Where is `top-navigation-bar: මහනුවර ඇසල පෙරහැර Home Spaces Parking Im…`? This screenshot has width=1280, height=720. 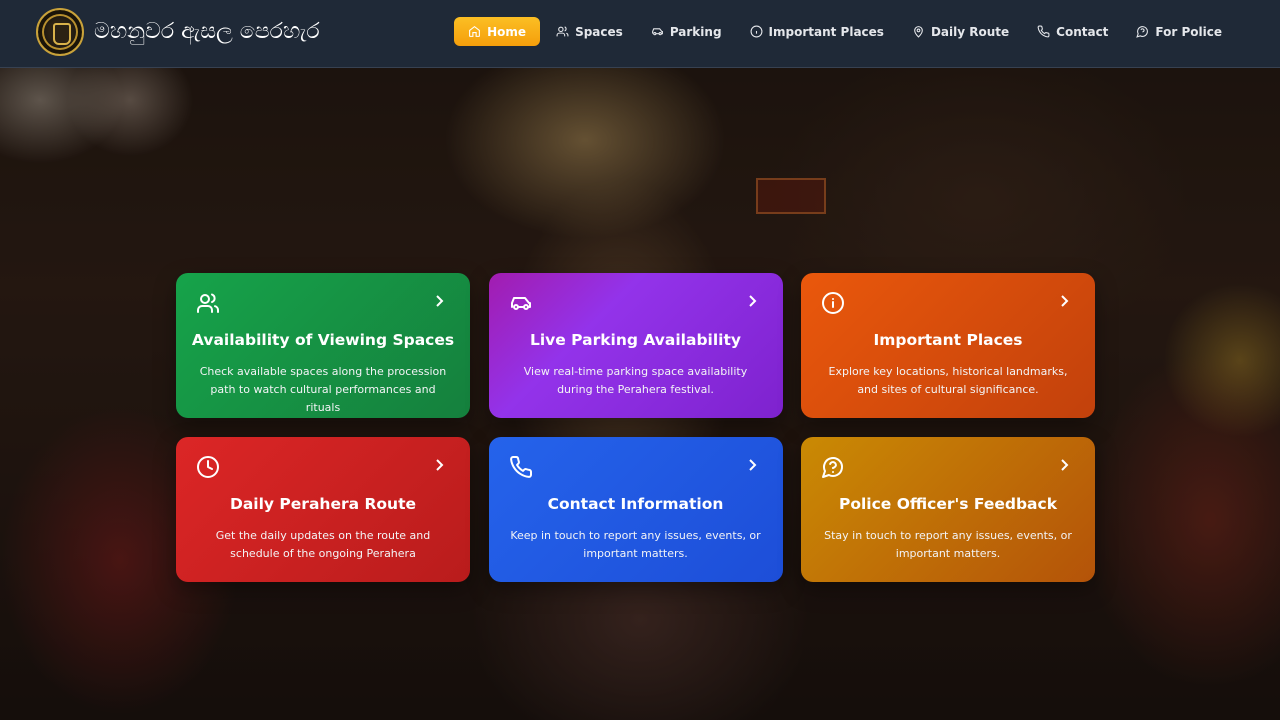 top-navigation-bar: මහනුවර ඇසල පෙරහැර Home Spaces Parking Im… is located at coordinates (640, 34).